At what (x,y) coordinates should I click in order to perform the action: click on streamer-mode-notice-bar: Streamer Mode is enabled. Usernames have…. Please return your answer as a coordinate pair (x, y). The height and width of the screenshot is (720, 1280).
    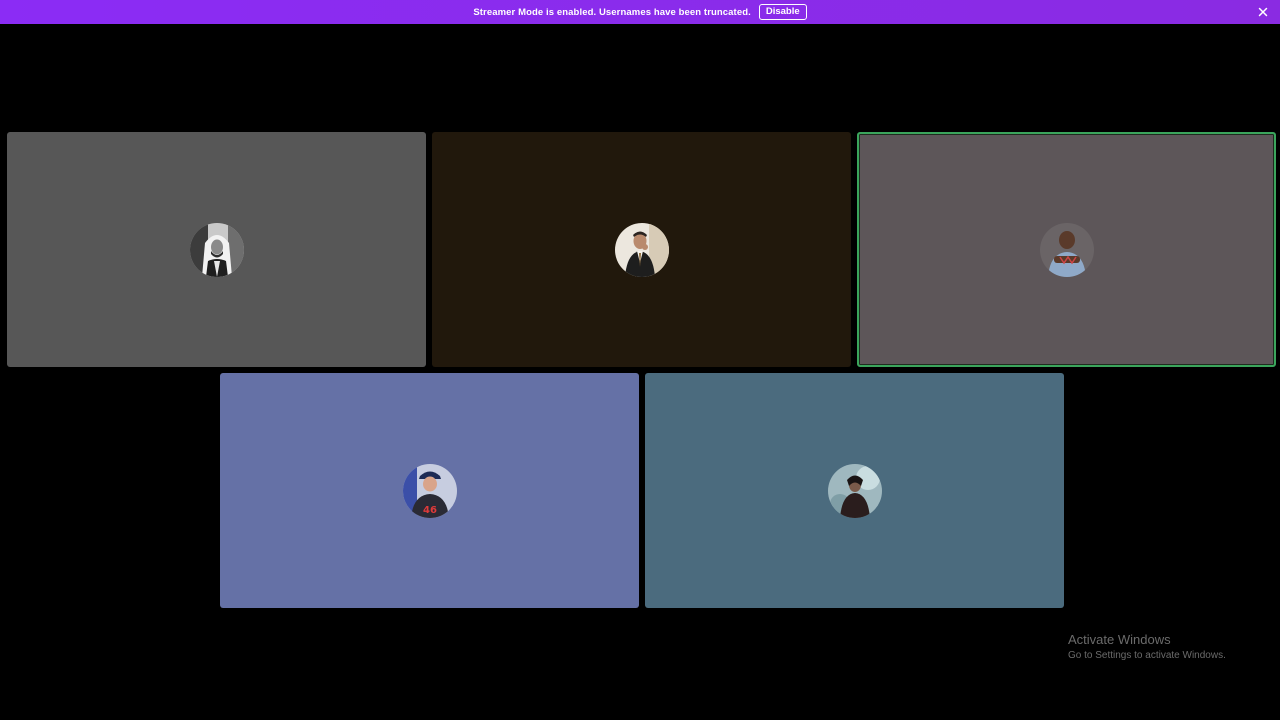
    Looking at the image, I should click on (640, 12).